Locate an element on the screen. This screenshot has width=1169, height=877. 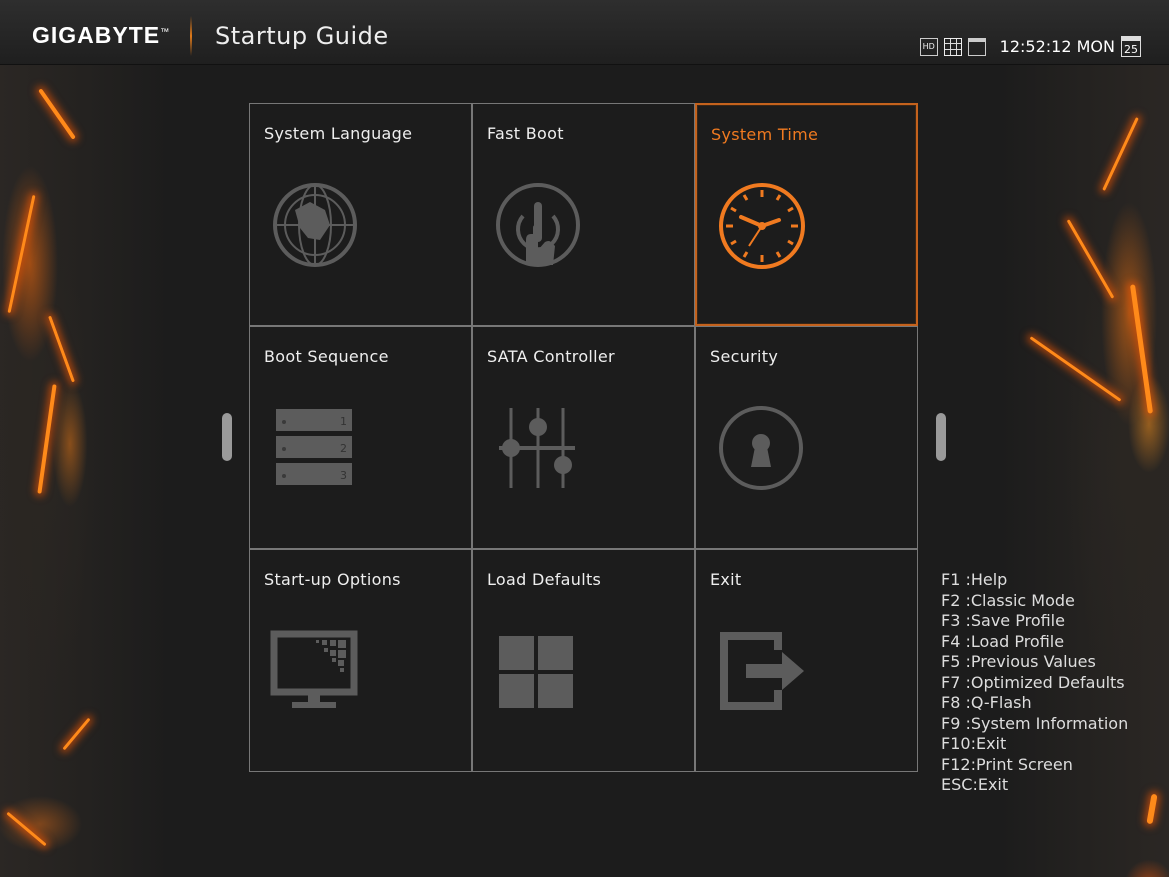
hotkey-f3: F3 :Save Profile is located at coordinates (1034, 621).